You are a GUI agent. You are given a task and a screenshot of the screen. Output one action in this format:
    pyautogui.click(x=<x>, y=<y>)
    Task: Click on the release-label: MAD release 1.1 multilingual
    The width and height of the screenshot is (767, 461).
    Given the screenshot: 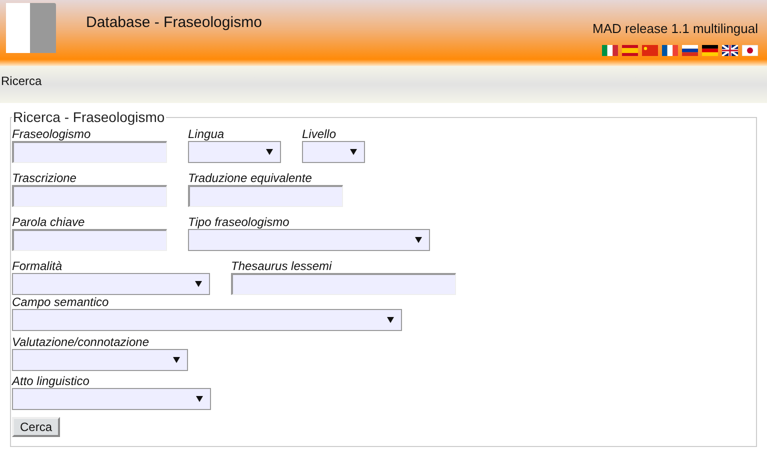 What is the action you would take?
    pyautogui.click(x=675, y=29)
    